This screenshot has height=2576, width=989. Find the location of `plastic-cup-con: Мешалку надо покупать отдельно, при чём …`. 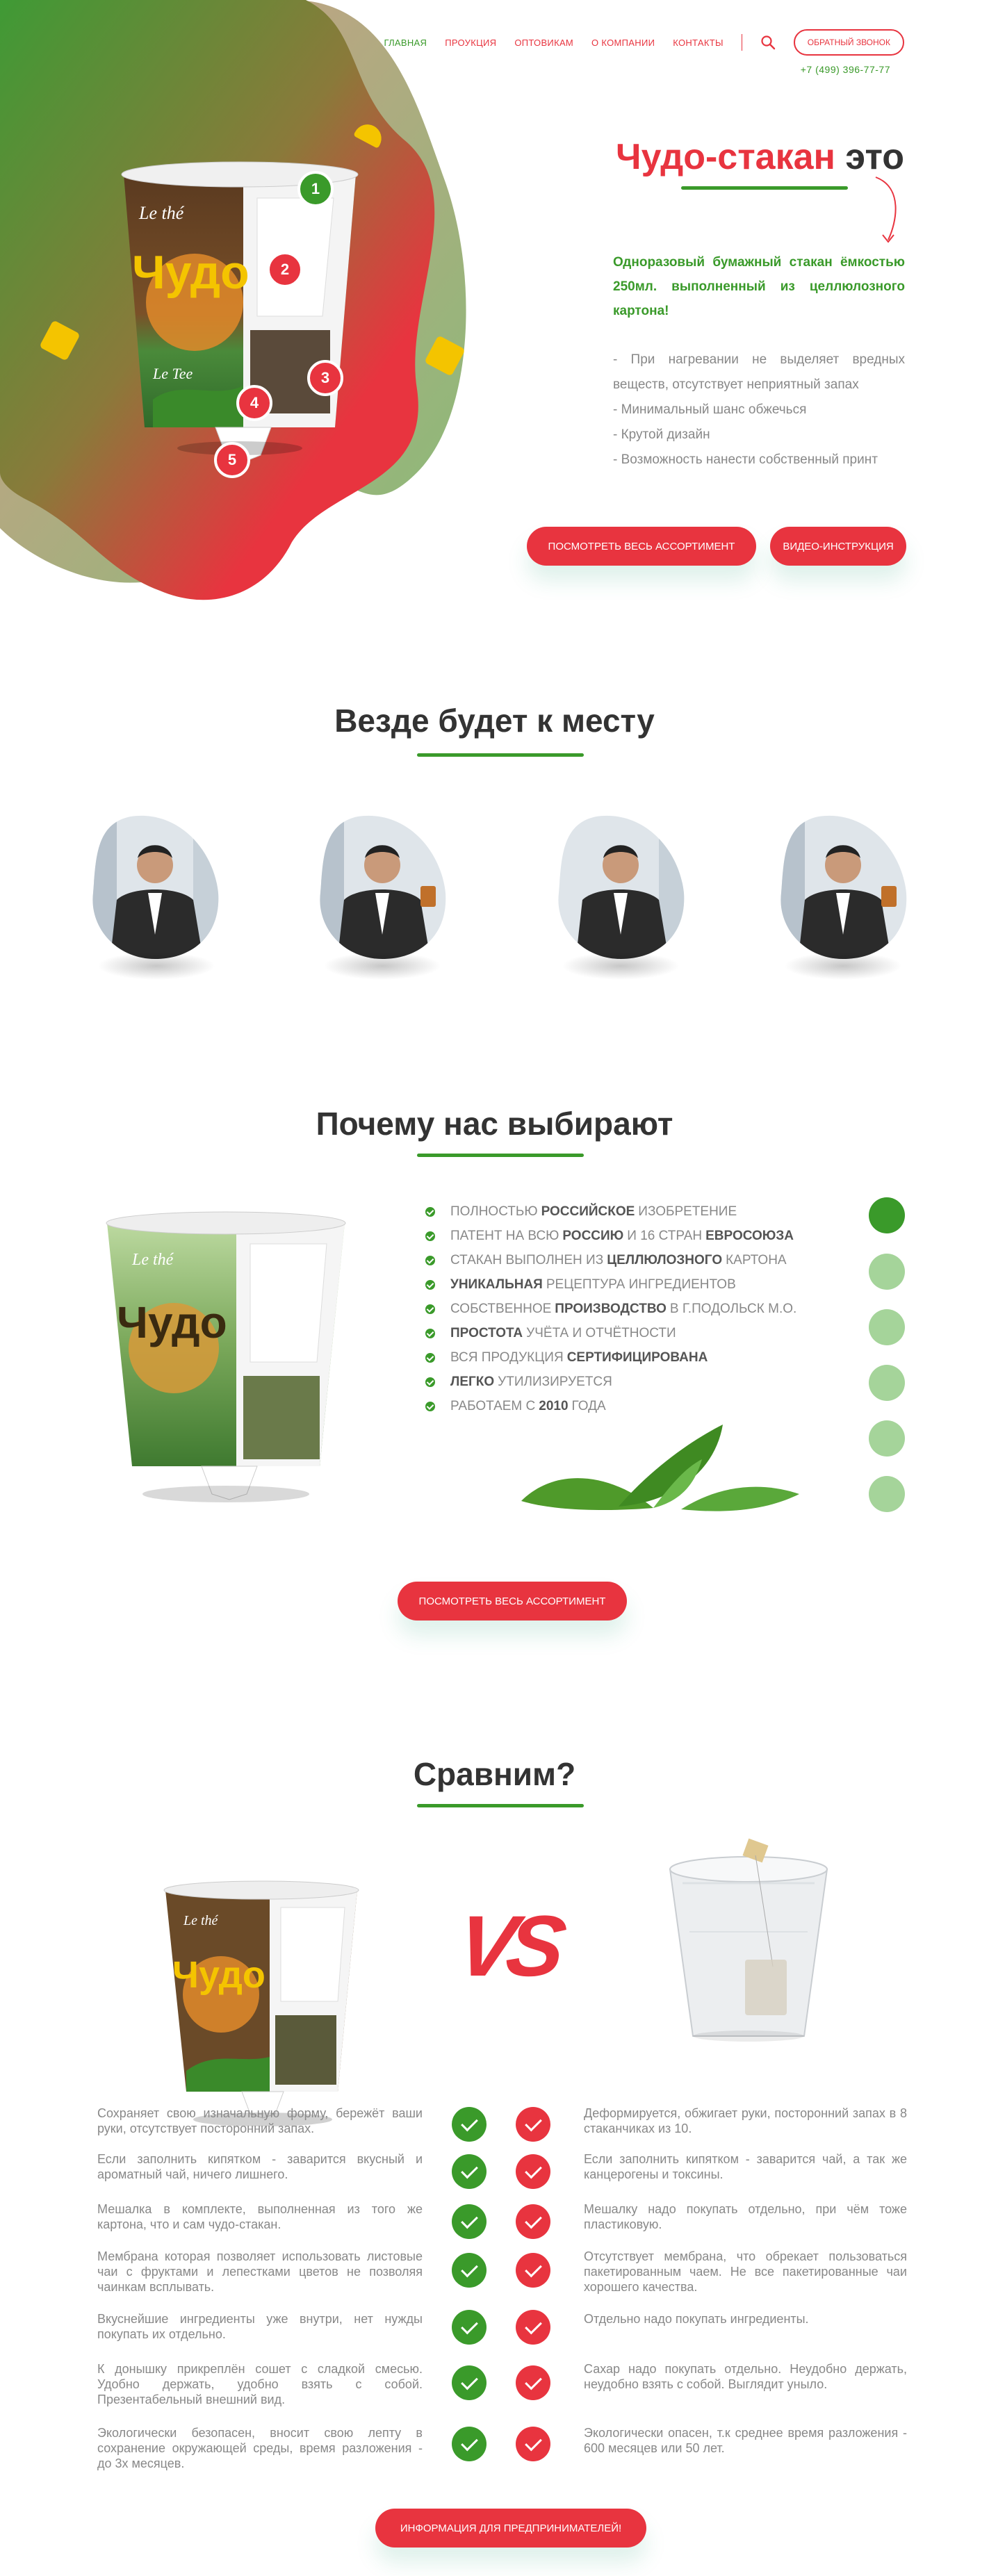

plastic-cup-con: Мешалку надо покупать отдельно, при чём … is located at coordinates (746, 2216).